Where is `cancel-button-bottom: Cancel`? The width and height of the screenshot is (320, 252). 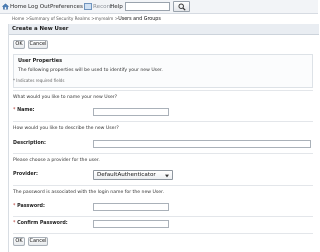
cancel-button-bottom: Cancel is located at coordinates (38, 241).